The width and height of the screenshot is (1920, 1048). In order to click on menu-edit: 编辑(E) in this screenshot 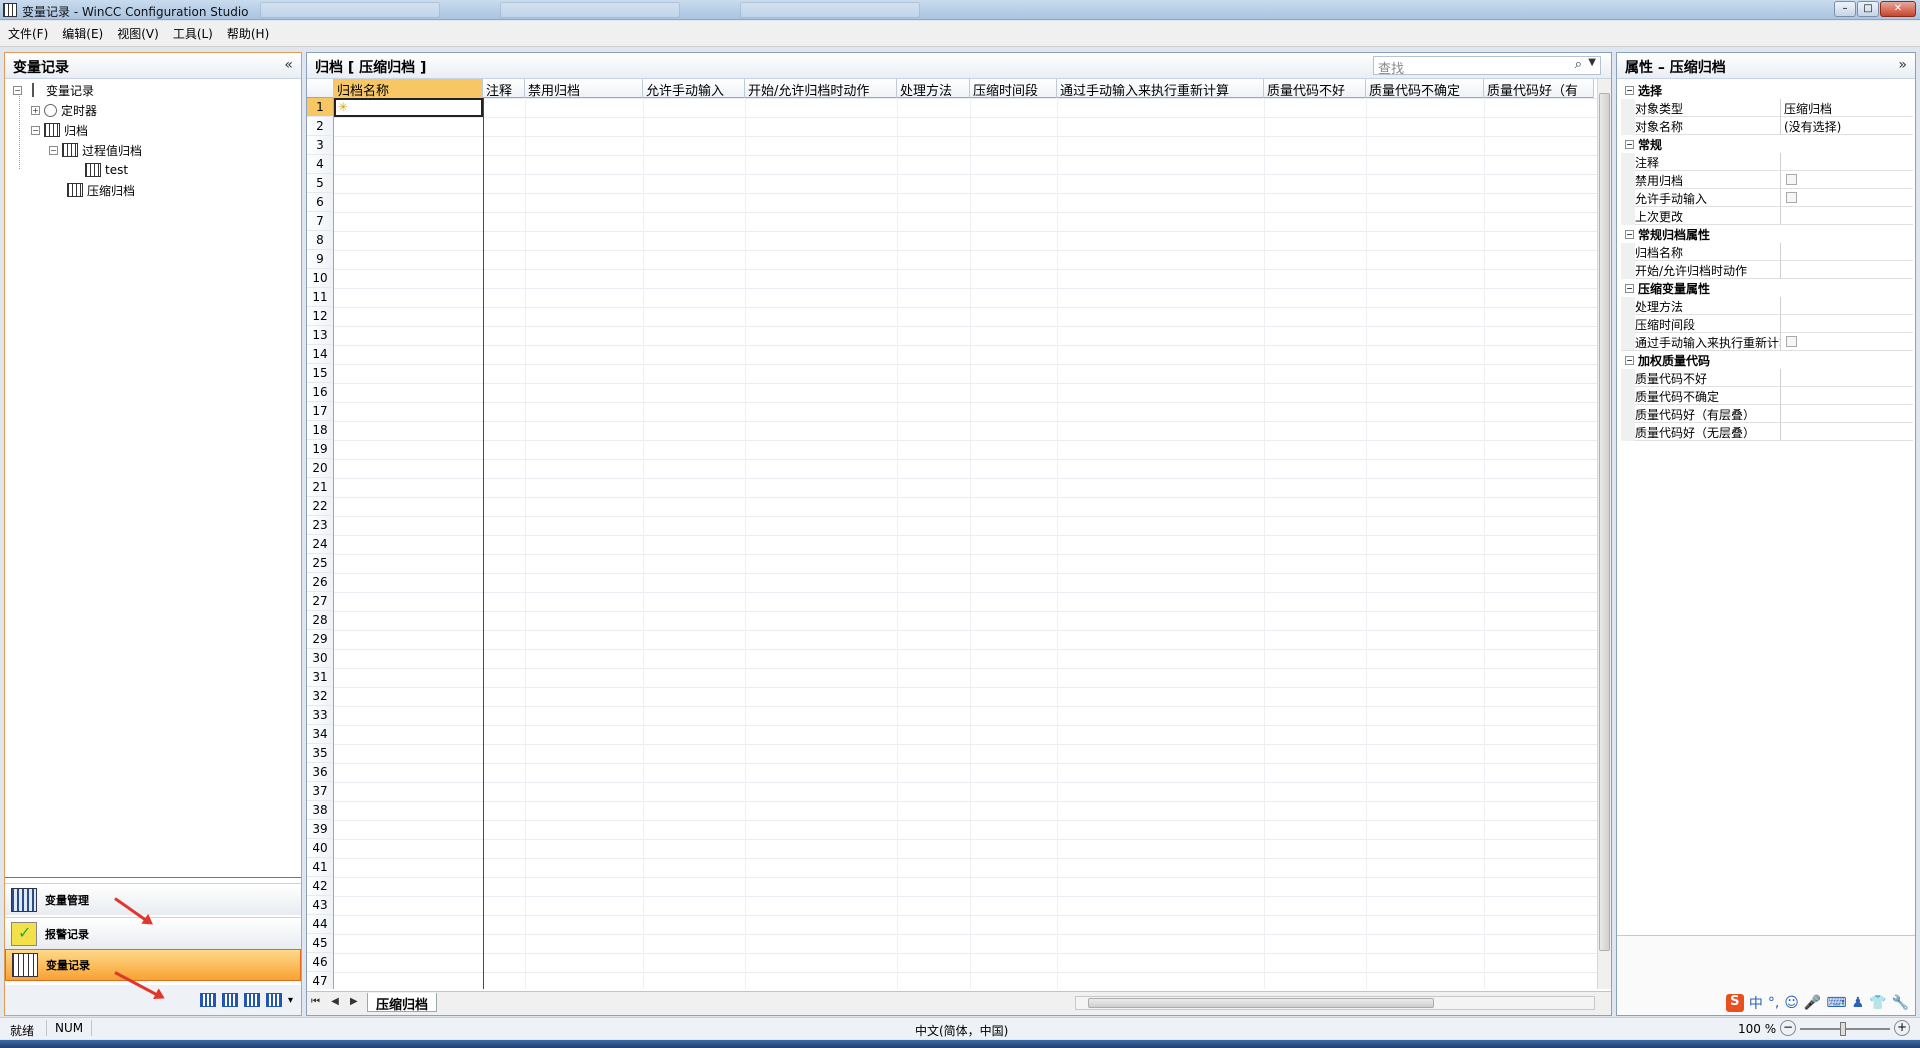, I will do `click(82, 33)`.